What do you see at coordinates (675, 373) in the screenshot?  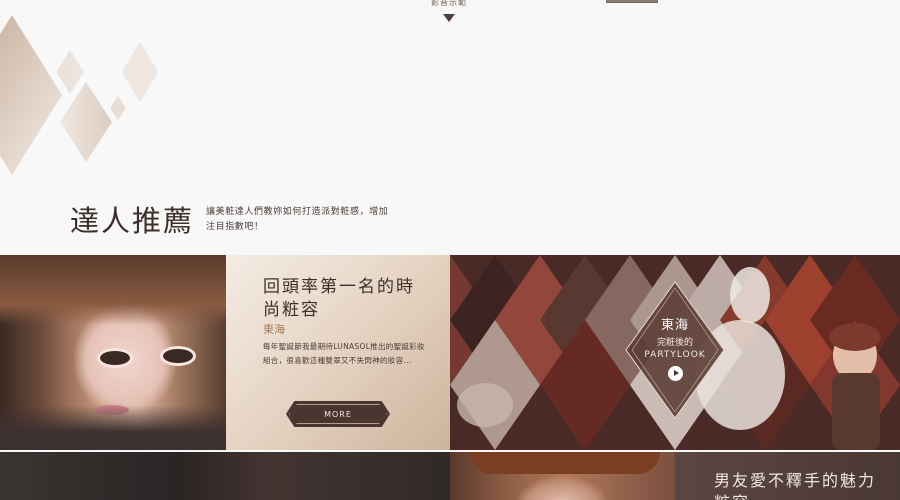 I see `play-icon` at bounding box center [675, 373].